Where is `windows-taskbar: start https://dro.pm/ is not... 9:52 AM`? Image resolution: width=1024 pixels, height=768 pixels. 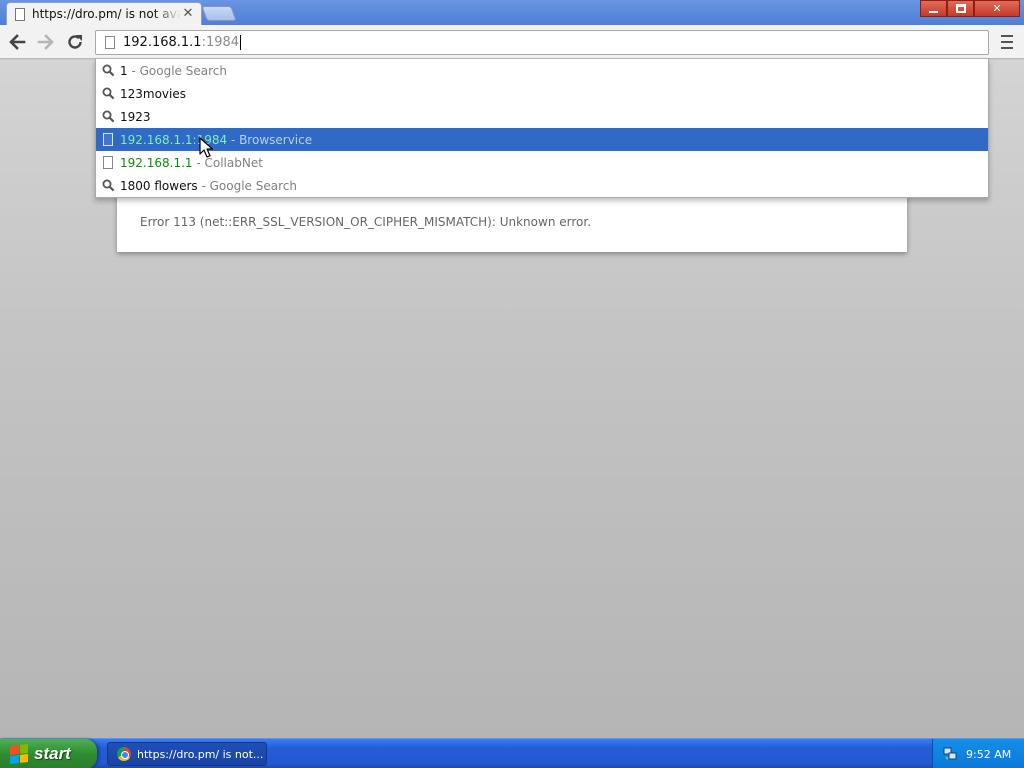 windows-taskbar: start https://dro.pm/ is not... 9:52 AM is located at coordinates (512, 753).